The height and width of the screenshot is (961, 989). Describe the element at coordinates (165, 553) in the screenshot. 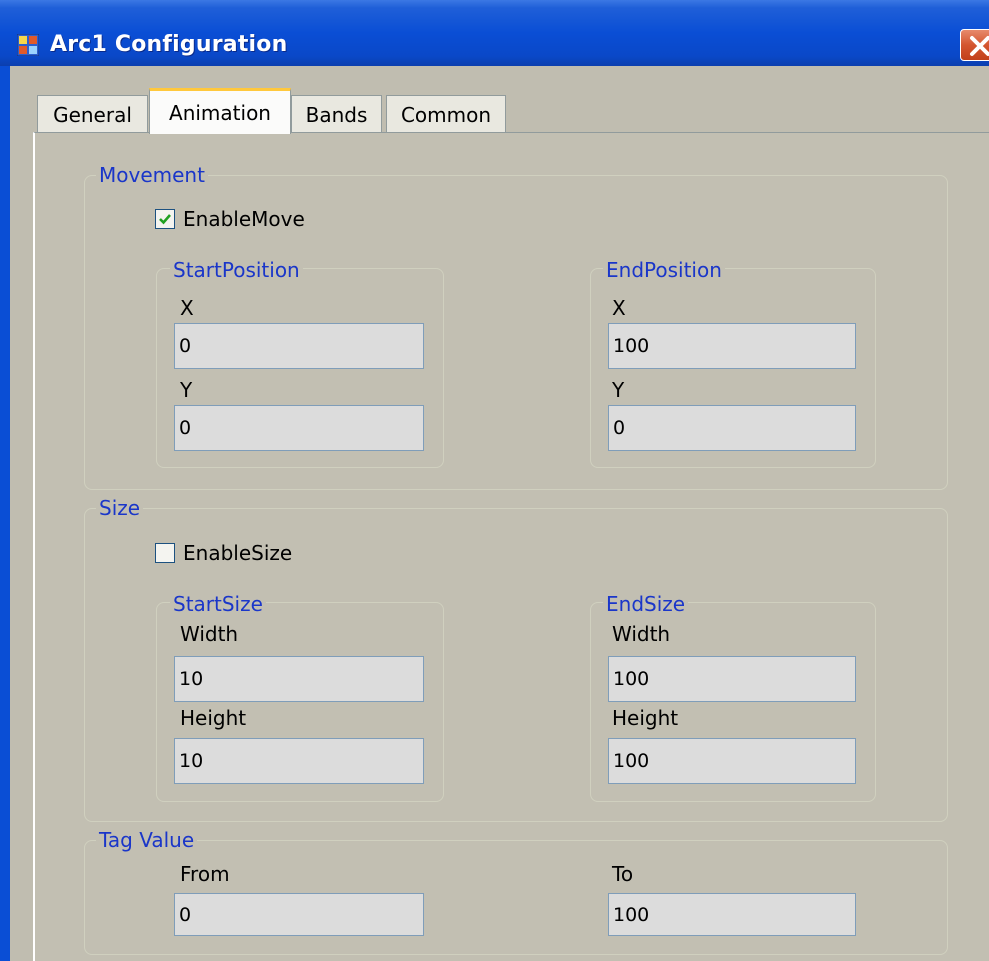

I see `enable-size-checkbox` at that location.